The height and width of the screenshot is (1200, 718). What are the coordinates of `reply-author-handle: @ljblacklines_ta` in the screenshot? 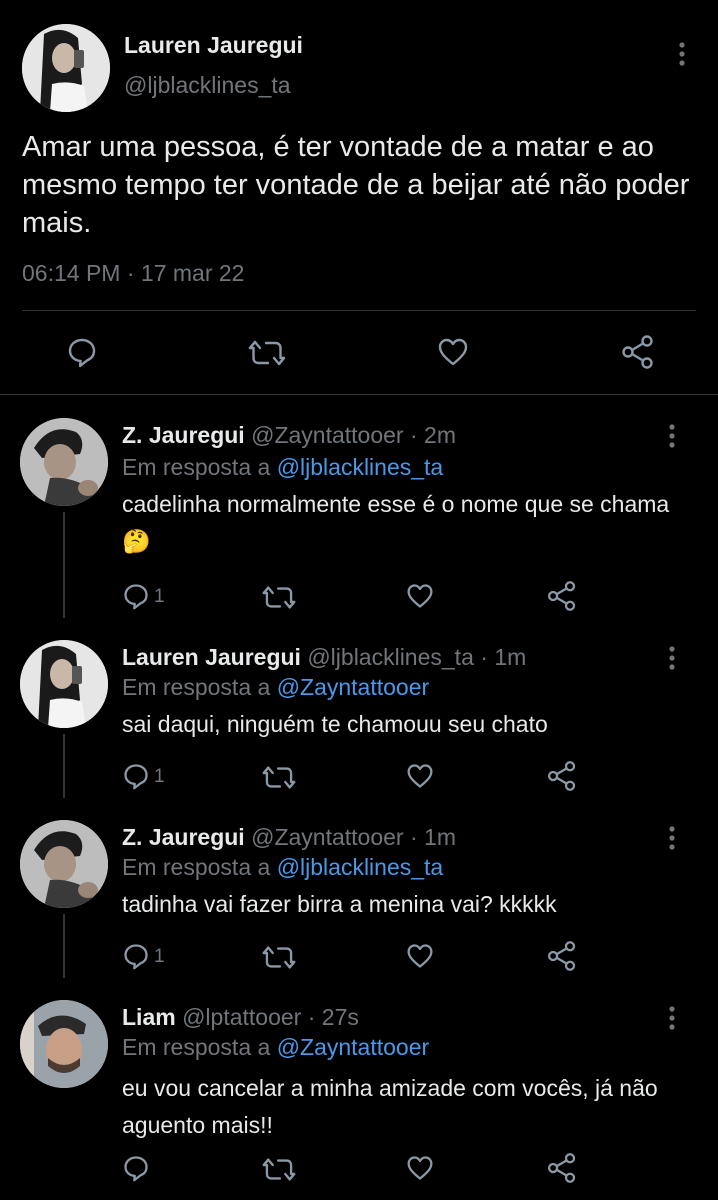 It's located at (390, 657).